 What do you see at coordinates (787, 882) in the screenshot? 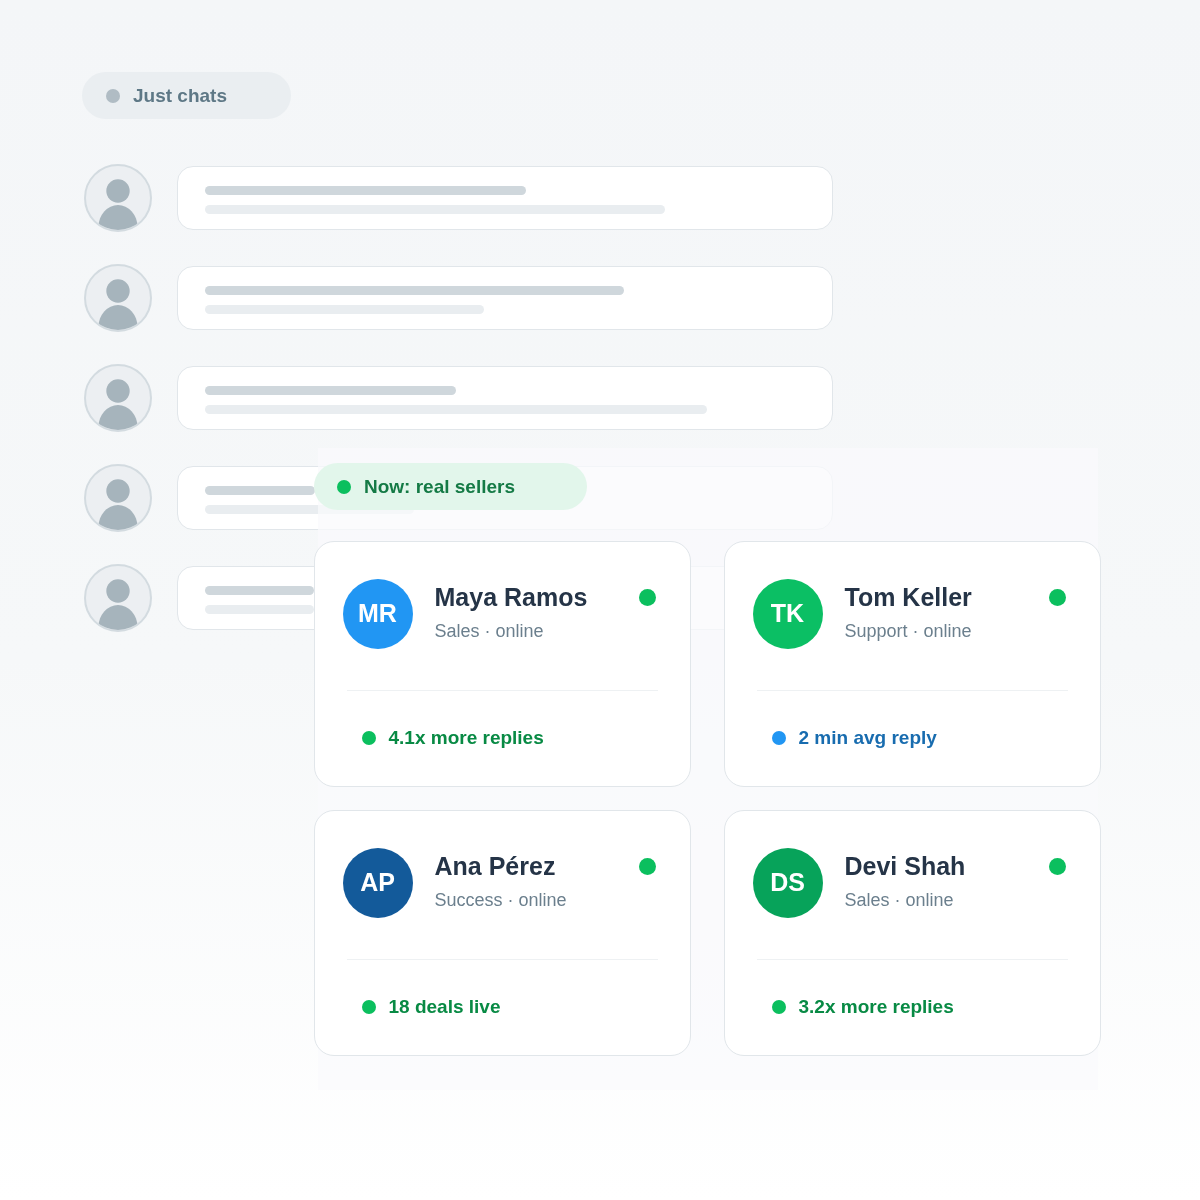
I see `initials-avatar: DS` at bounding box center [787, 882].